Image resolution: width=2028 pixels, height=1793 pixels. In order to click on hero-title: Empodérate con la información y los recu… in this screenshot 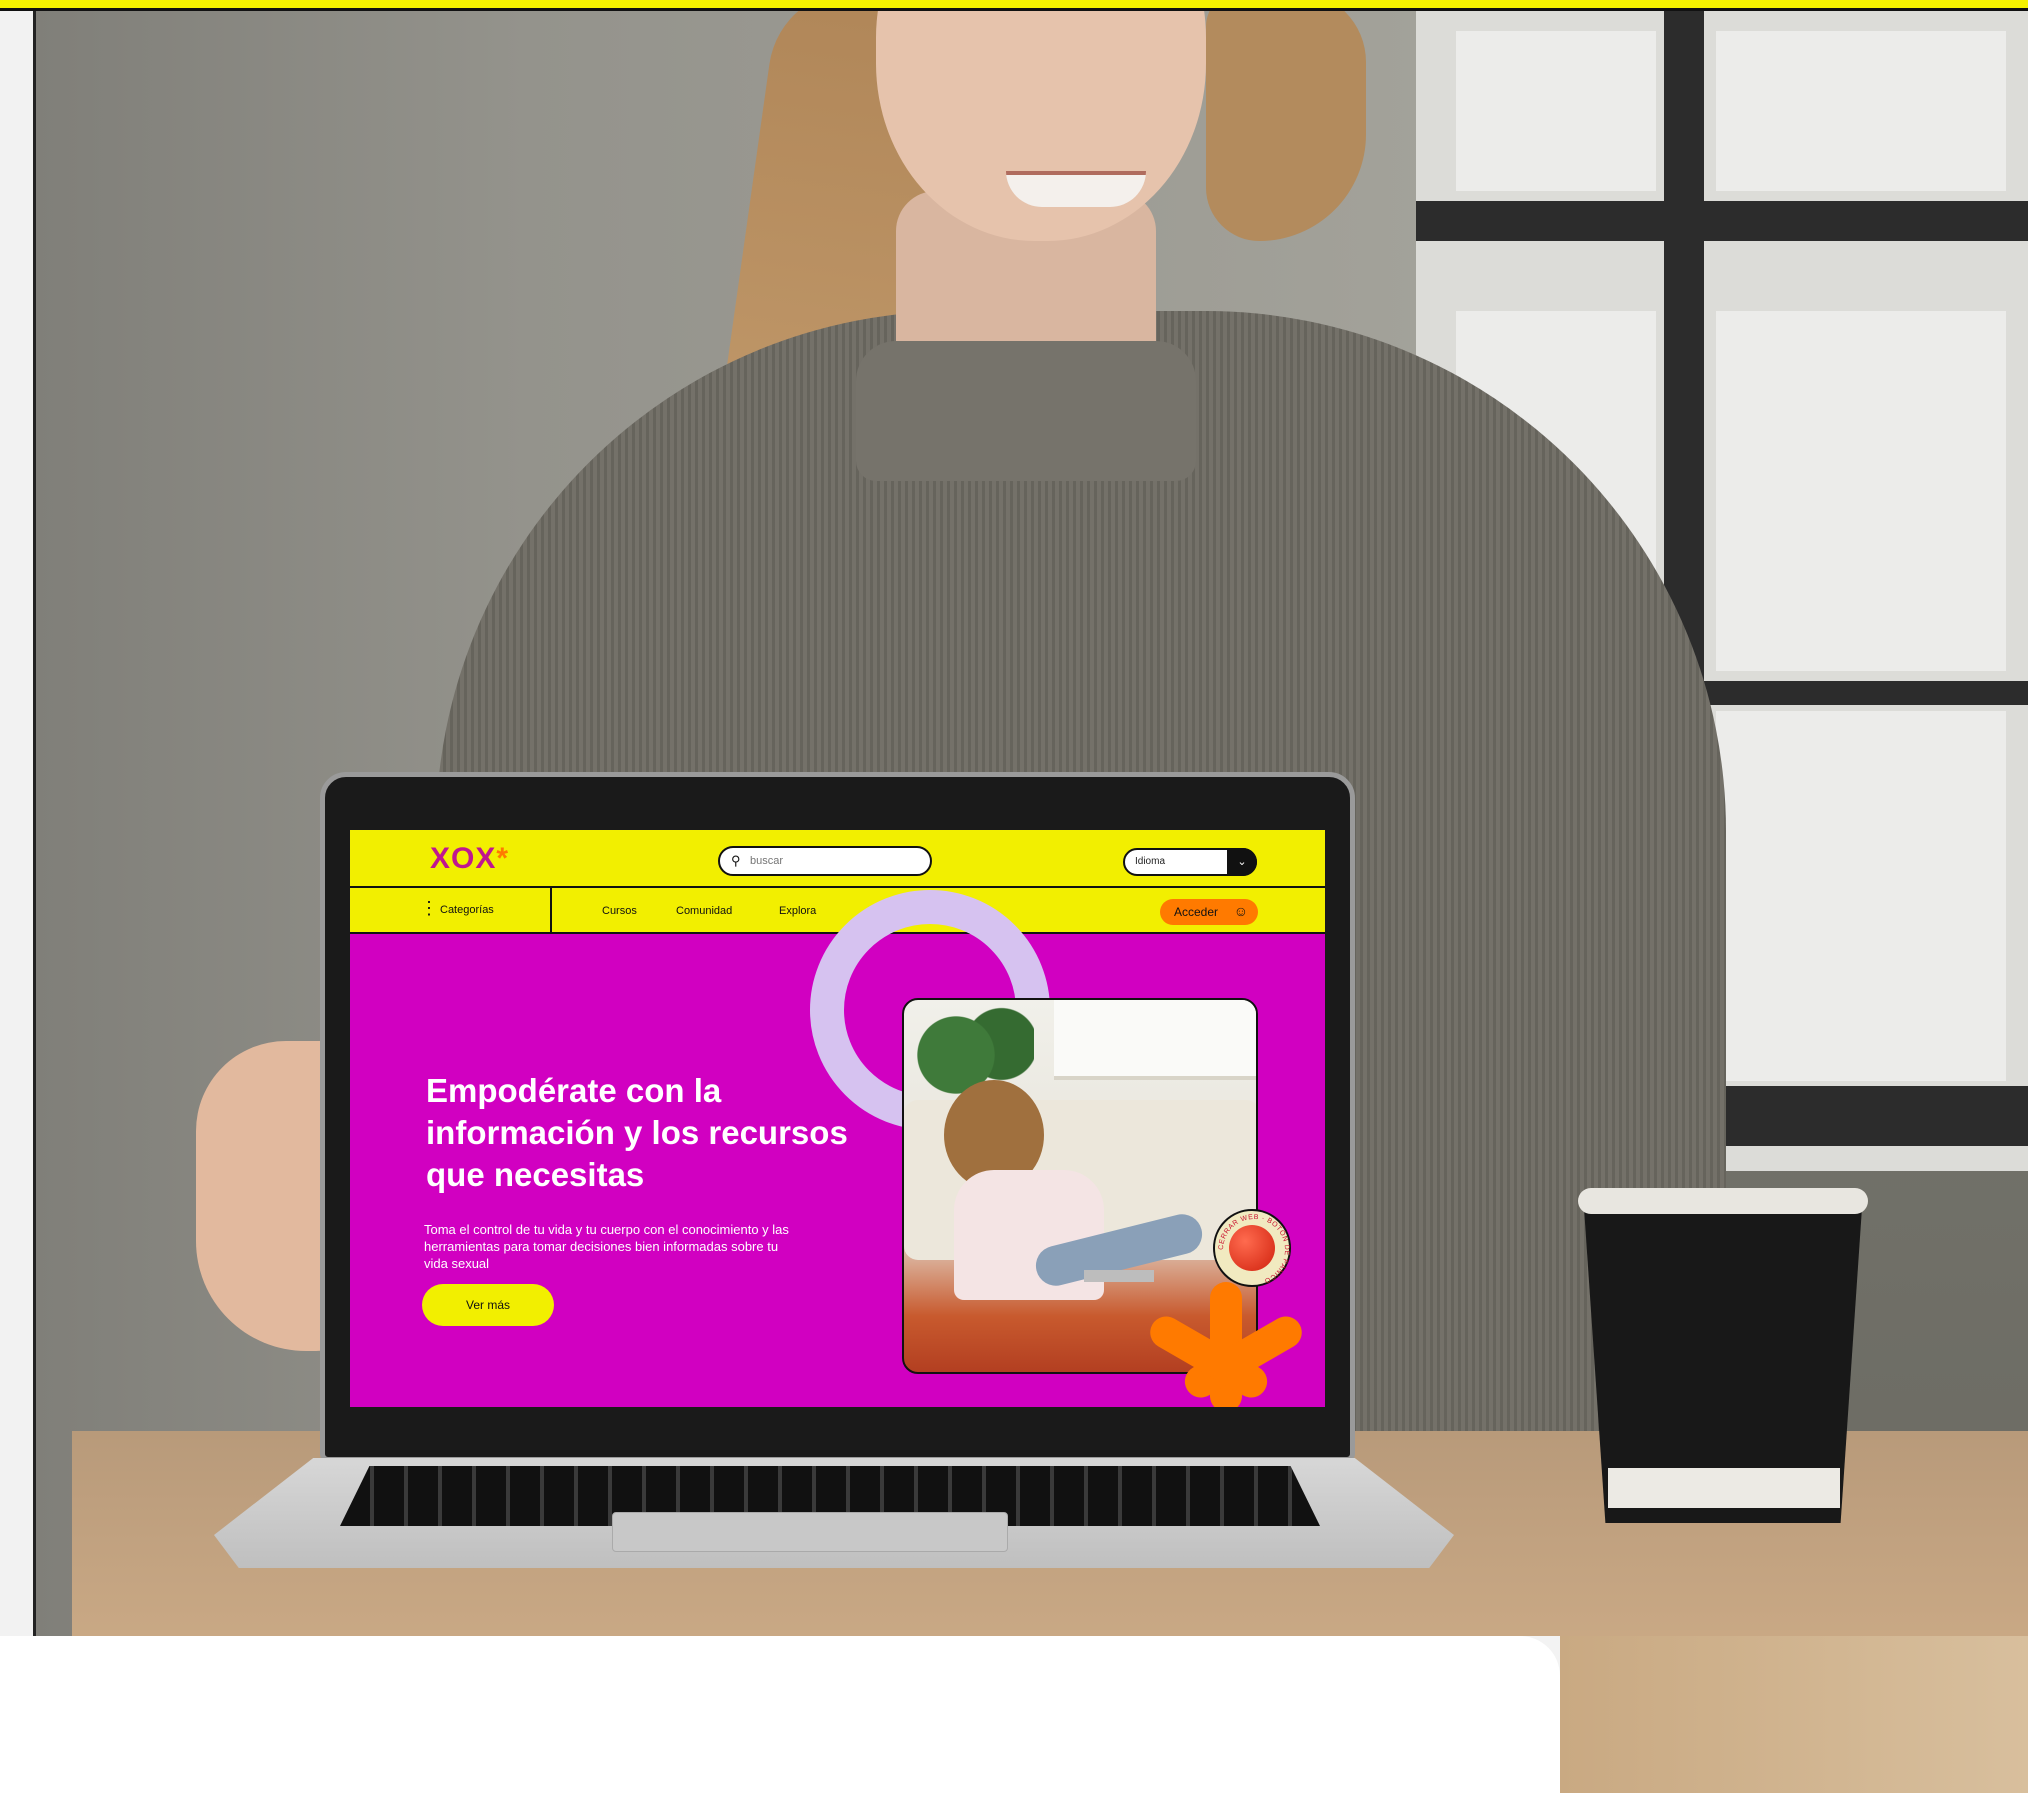, I will do `click(637, 1132)`.